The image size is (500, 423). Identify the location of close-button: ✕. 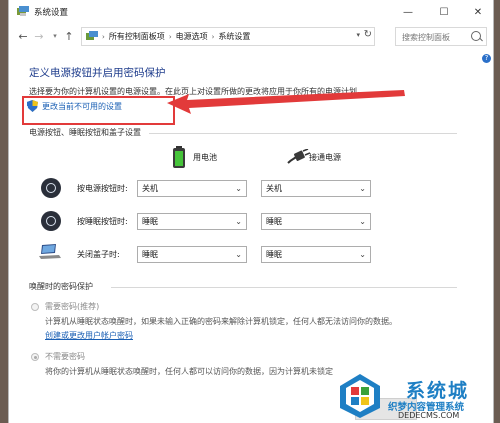
(477, 12).